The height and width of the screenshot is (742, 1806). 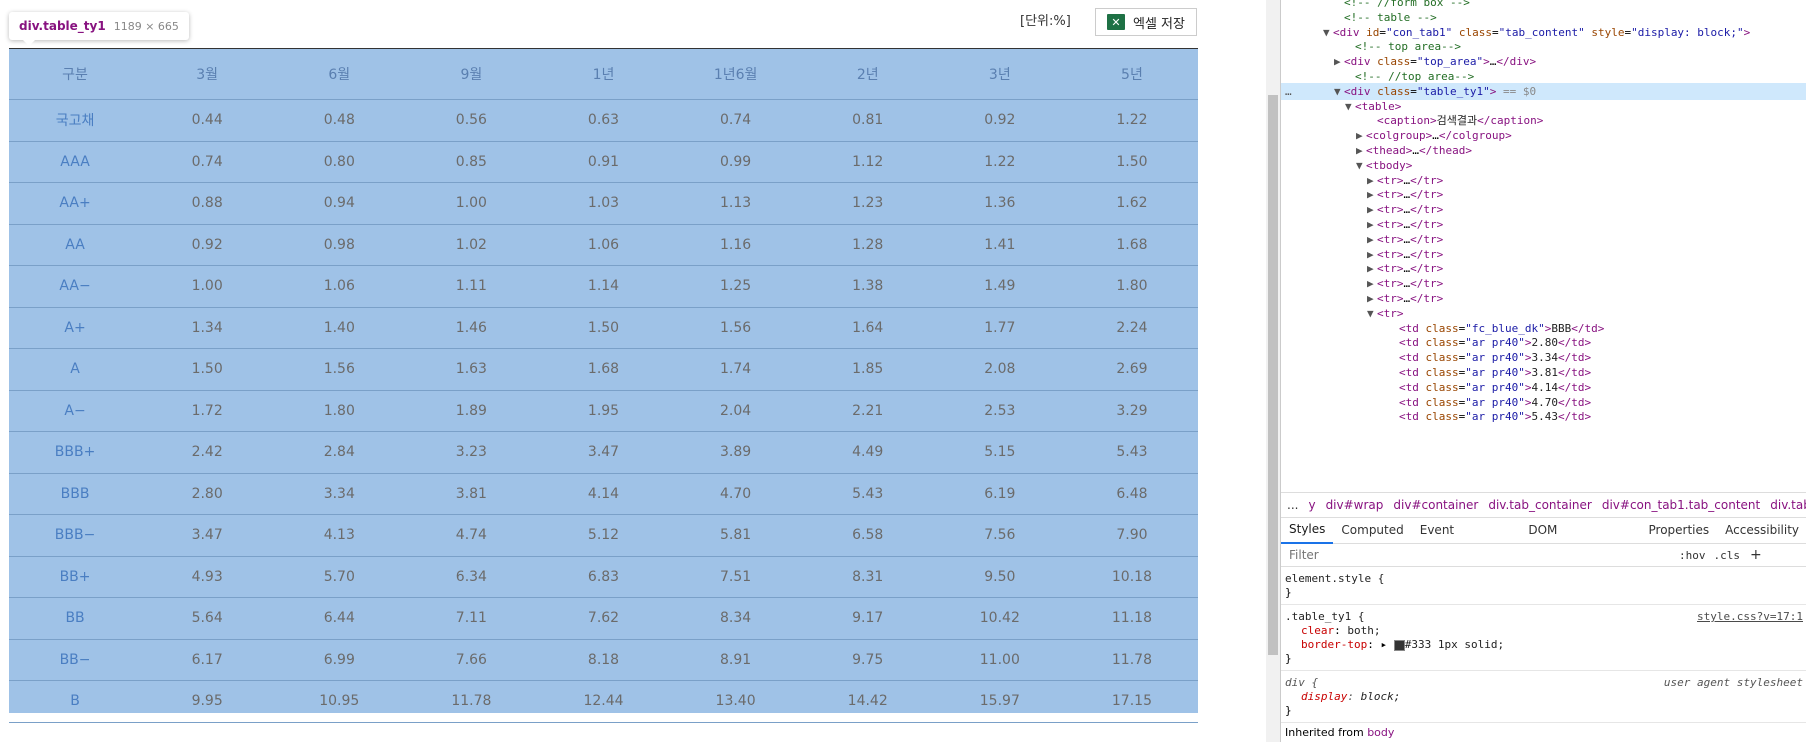 I want to click on yield-cell: 0.88, so click(x=207, y=203).